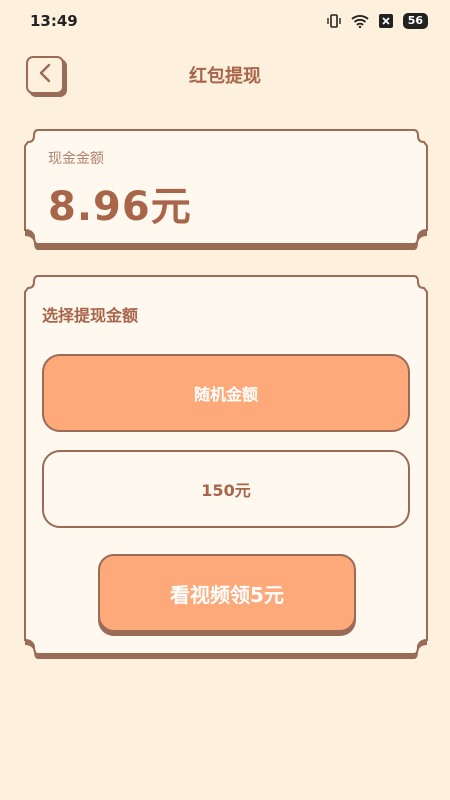 Image resolution: width=450 pixels, height=800 pixels. I want to click on option-150-yuan: 150元, so click(226, 489).